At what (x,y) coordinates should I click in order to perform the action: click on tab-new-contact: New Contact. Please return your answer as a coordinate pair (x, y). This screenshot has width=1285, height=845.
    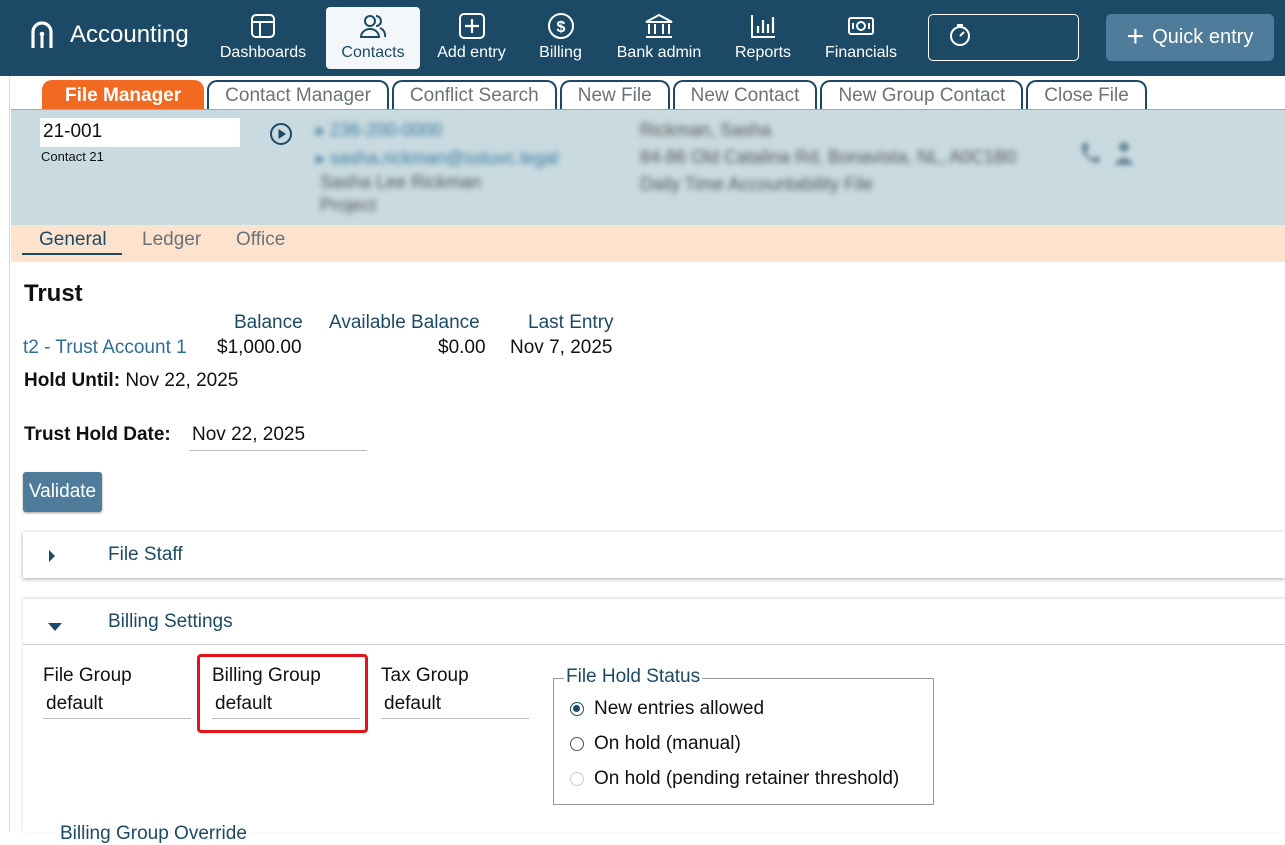
    Looking at the image, I should click on (745, 94).